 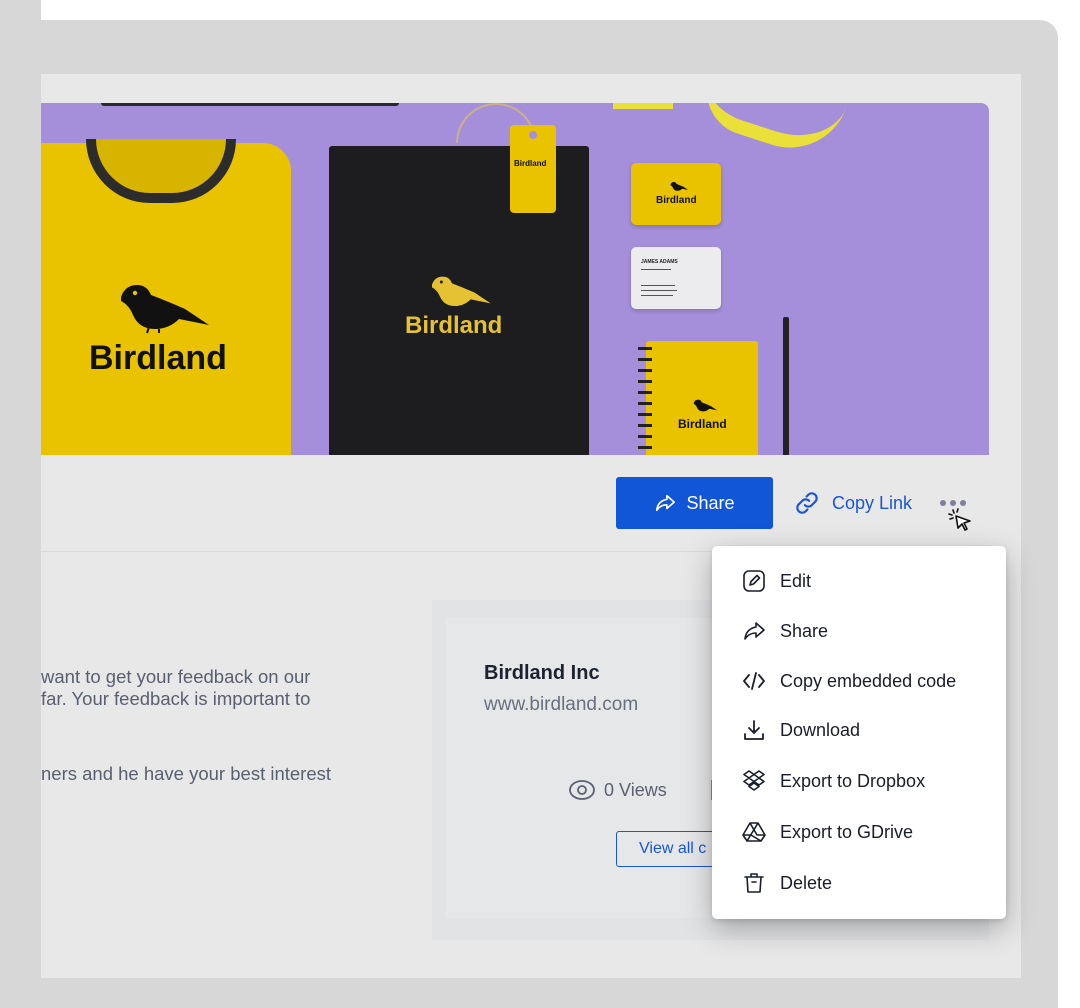 I want to click on description-line: far. Your feedback is important to, so click(x=176, y=698).